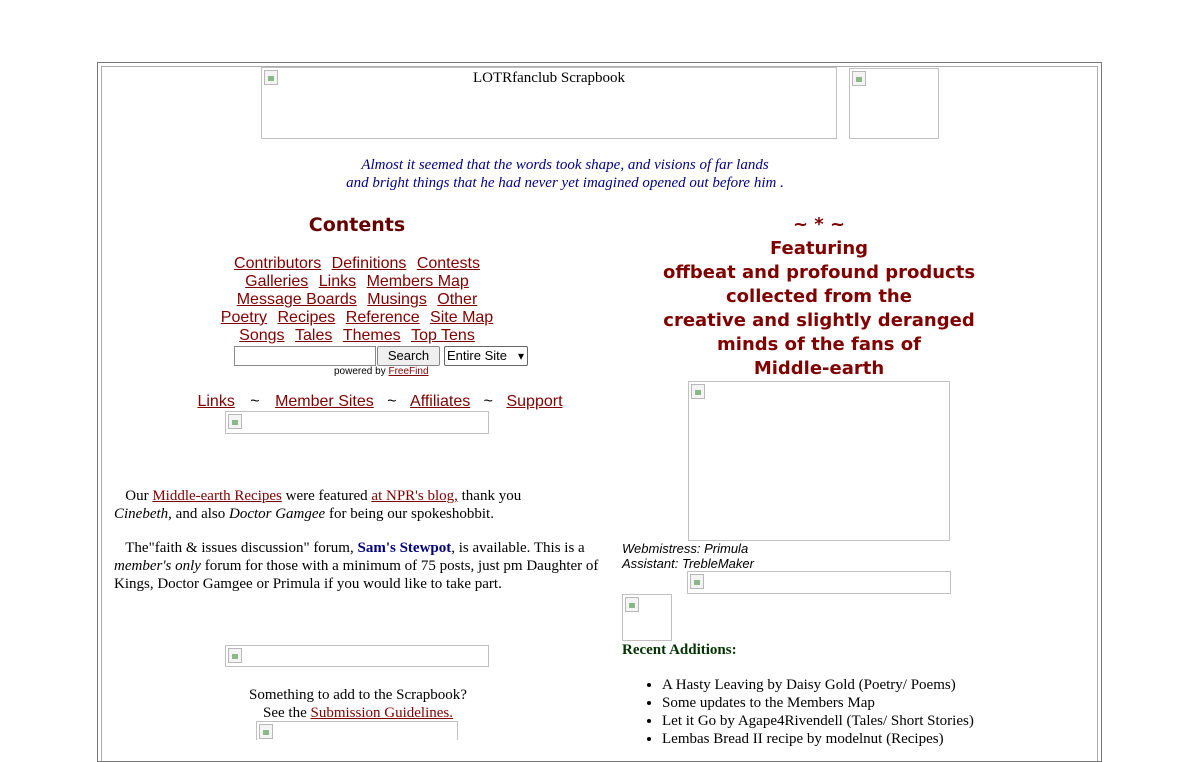 The width and height of the screenshot is (1200, 762). I want to click on banner-alt-text: LOTRfanclub Scrapbook, so click(549, 78).